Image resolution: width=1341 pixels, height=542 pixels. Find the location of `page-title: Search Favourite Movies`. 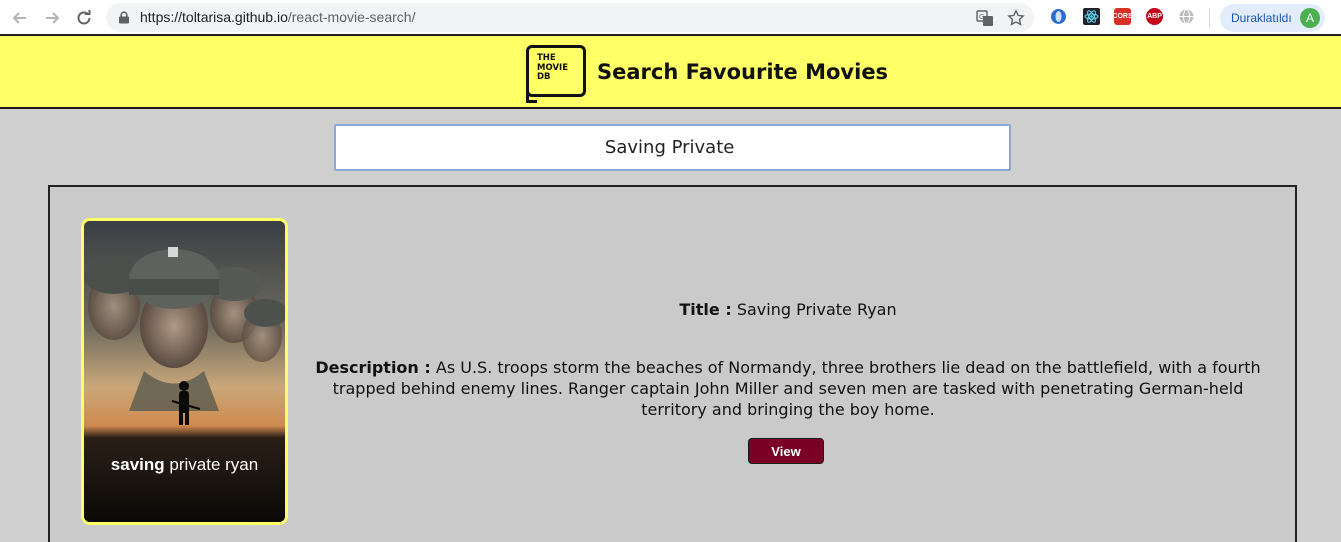

page-title: Search Favourite Movies is located at coordinates (743, 72).